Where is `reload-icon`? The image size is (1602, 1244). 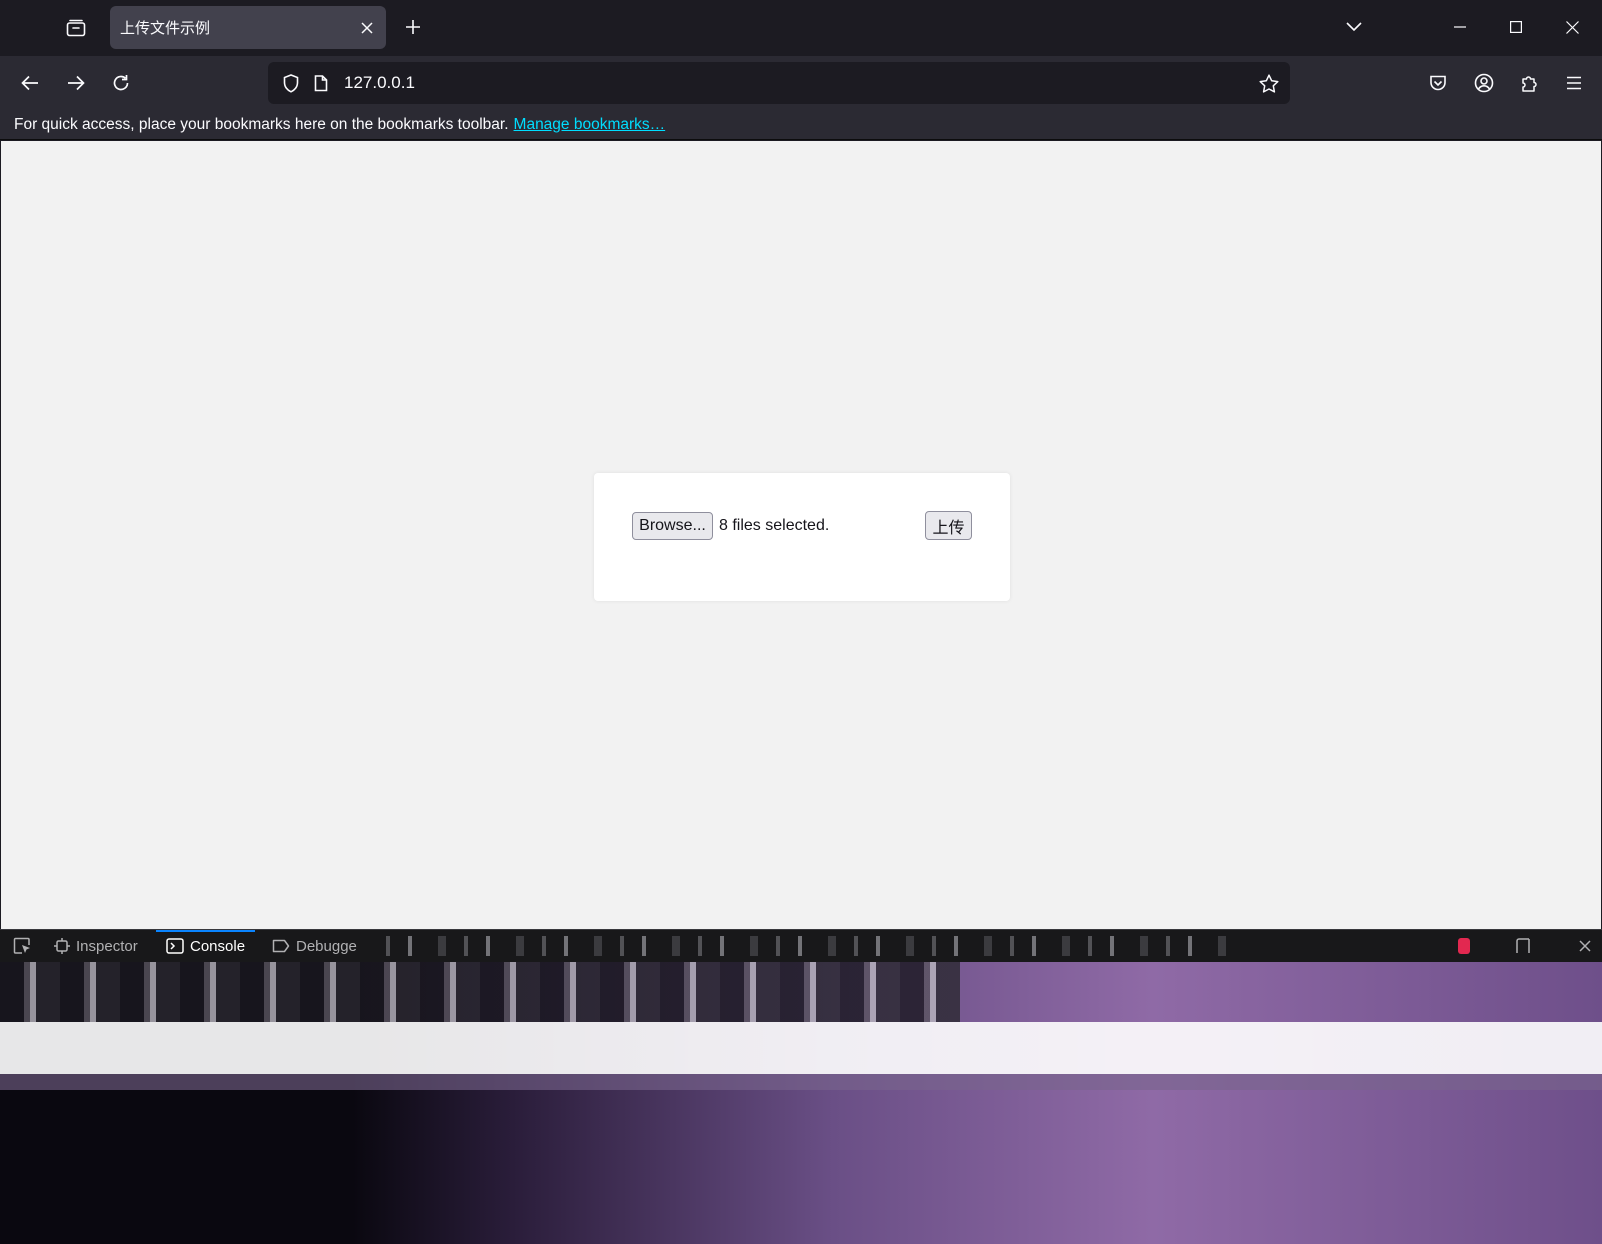 reload-icon is located at coordinates (121, 83).